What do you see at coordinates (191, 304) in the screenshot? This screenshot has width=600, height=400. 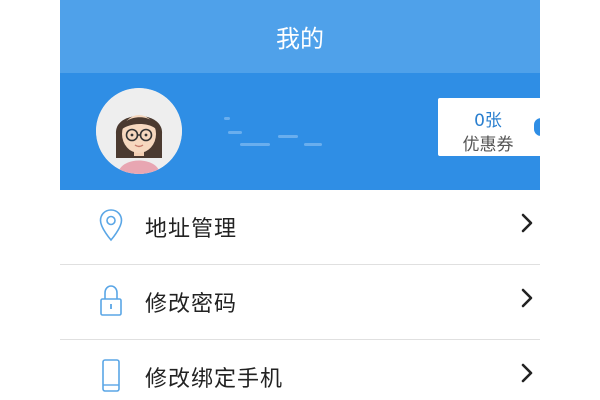 I see `menu-item-label: 修改密码` at bounding box center [191, 304].